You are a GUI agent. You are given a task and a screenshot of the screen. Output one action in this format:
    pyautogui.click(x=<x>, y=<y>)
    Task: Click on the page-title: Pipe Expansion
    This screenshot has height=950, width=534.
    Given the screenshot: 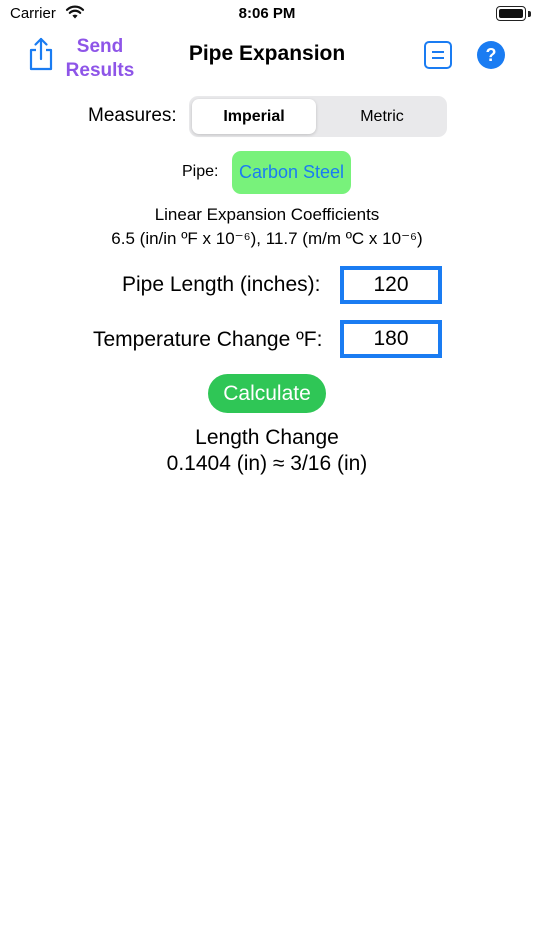 What is the action you would take?
    pyautogui.click(x=267, y=53)
    